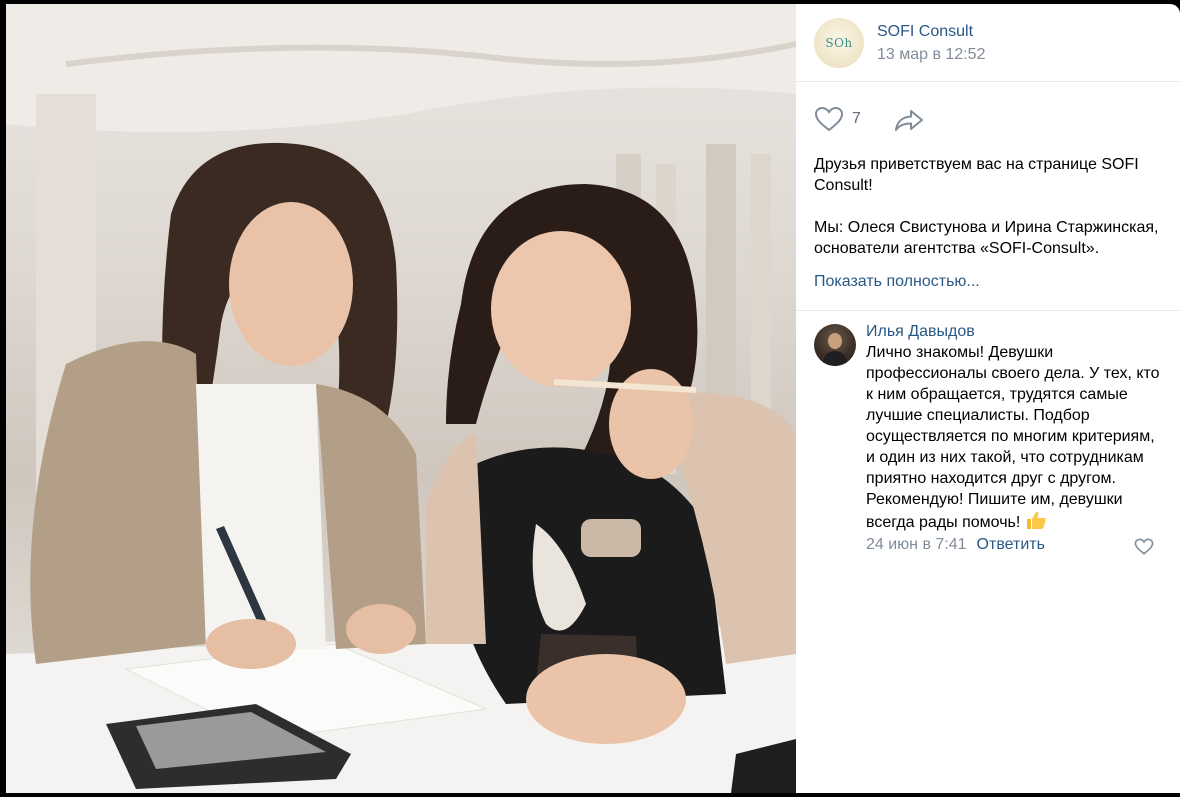  Describe the element at coordinates (931, 55) in the screenshot. I see `post-date: 13 мар в 12:52` at that location.